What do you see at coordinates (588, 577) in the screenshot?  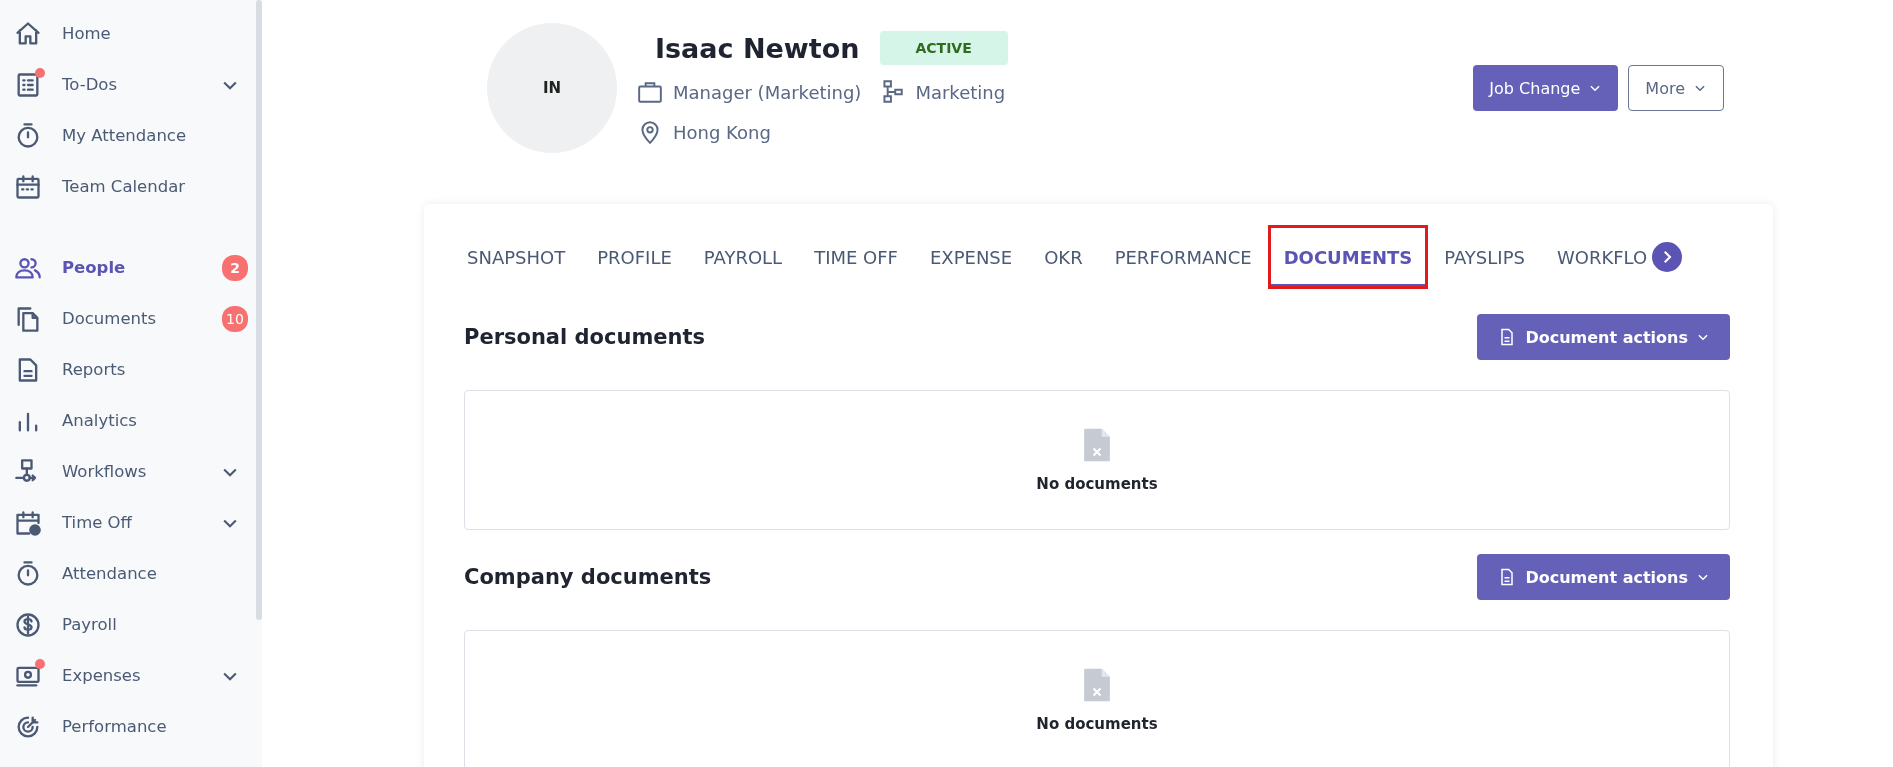 I see `section-title: Company documents` at bounding box center [588, 577].